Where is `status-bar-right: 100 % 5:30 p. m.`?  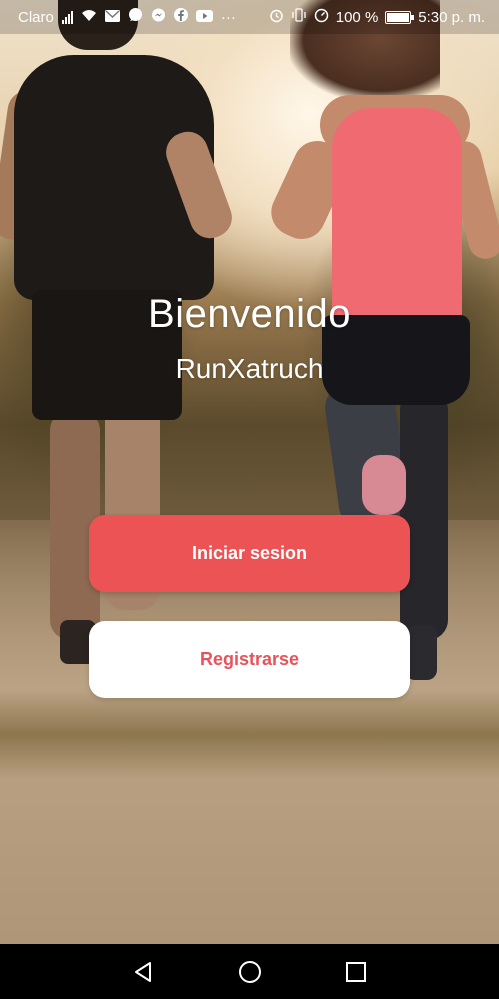
status-bar-right: 100 % 5:30 p. m. is located at coordinates (377, 17).